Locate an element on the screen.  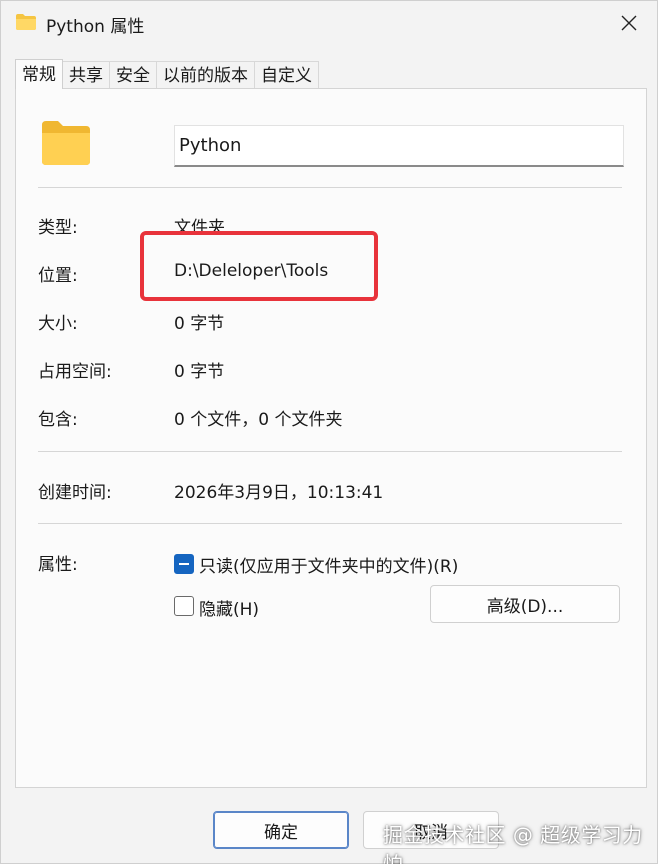
tab-security: 安全 is located at coordinates (133, 75).